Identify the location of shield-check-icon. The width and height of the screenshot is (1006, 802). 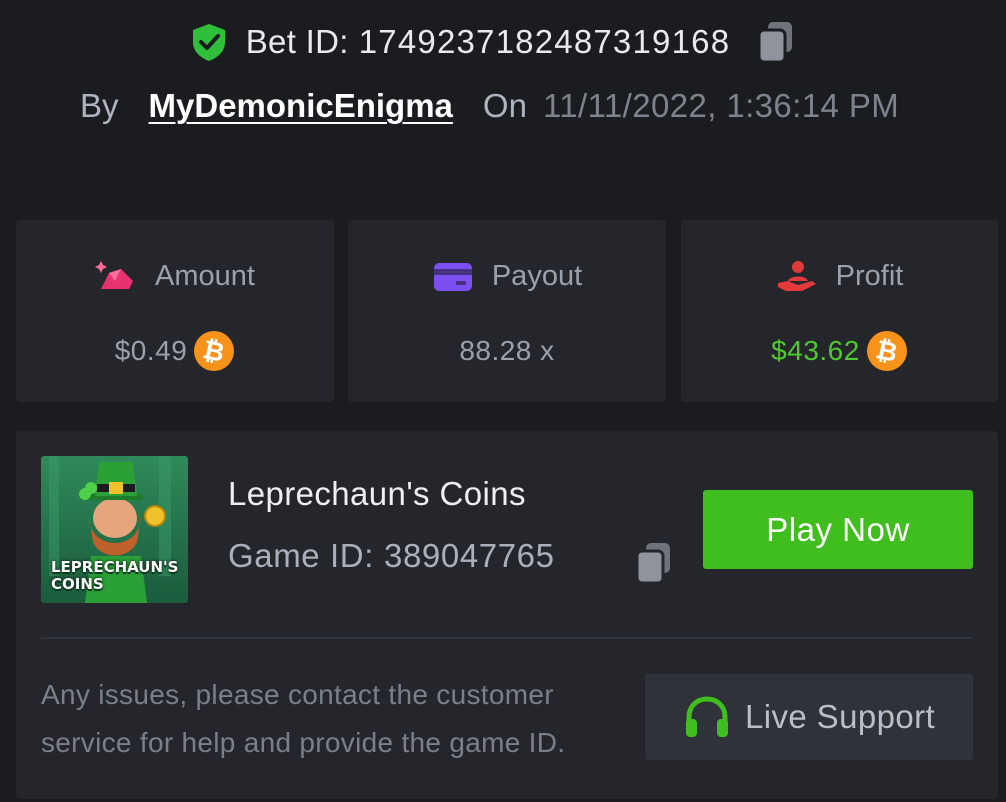
(208, 42).